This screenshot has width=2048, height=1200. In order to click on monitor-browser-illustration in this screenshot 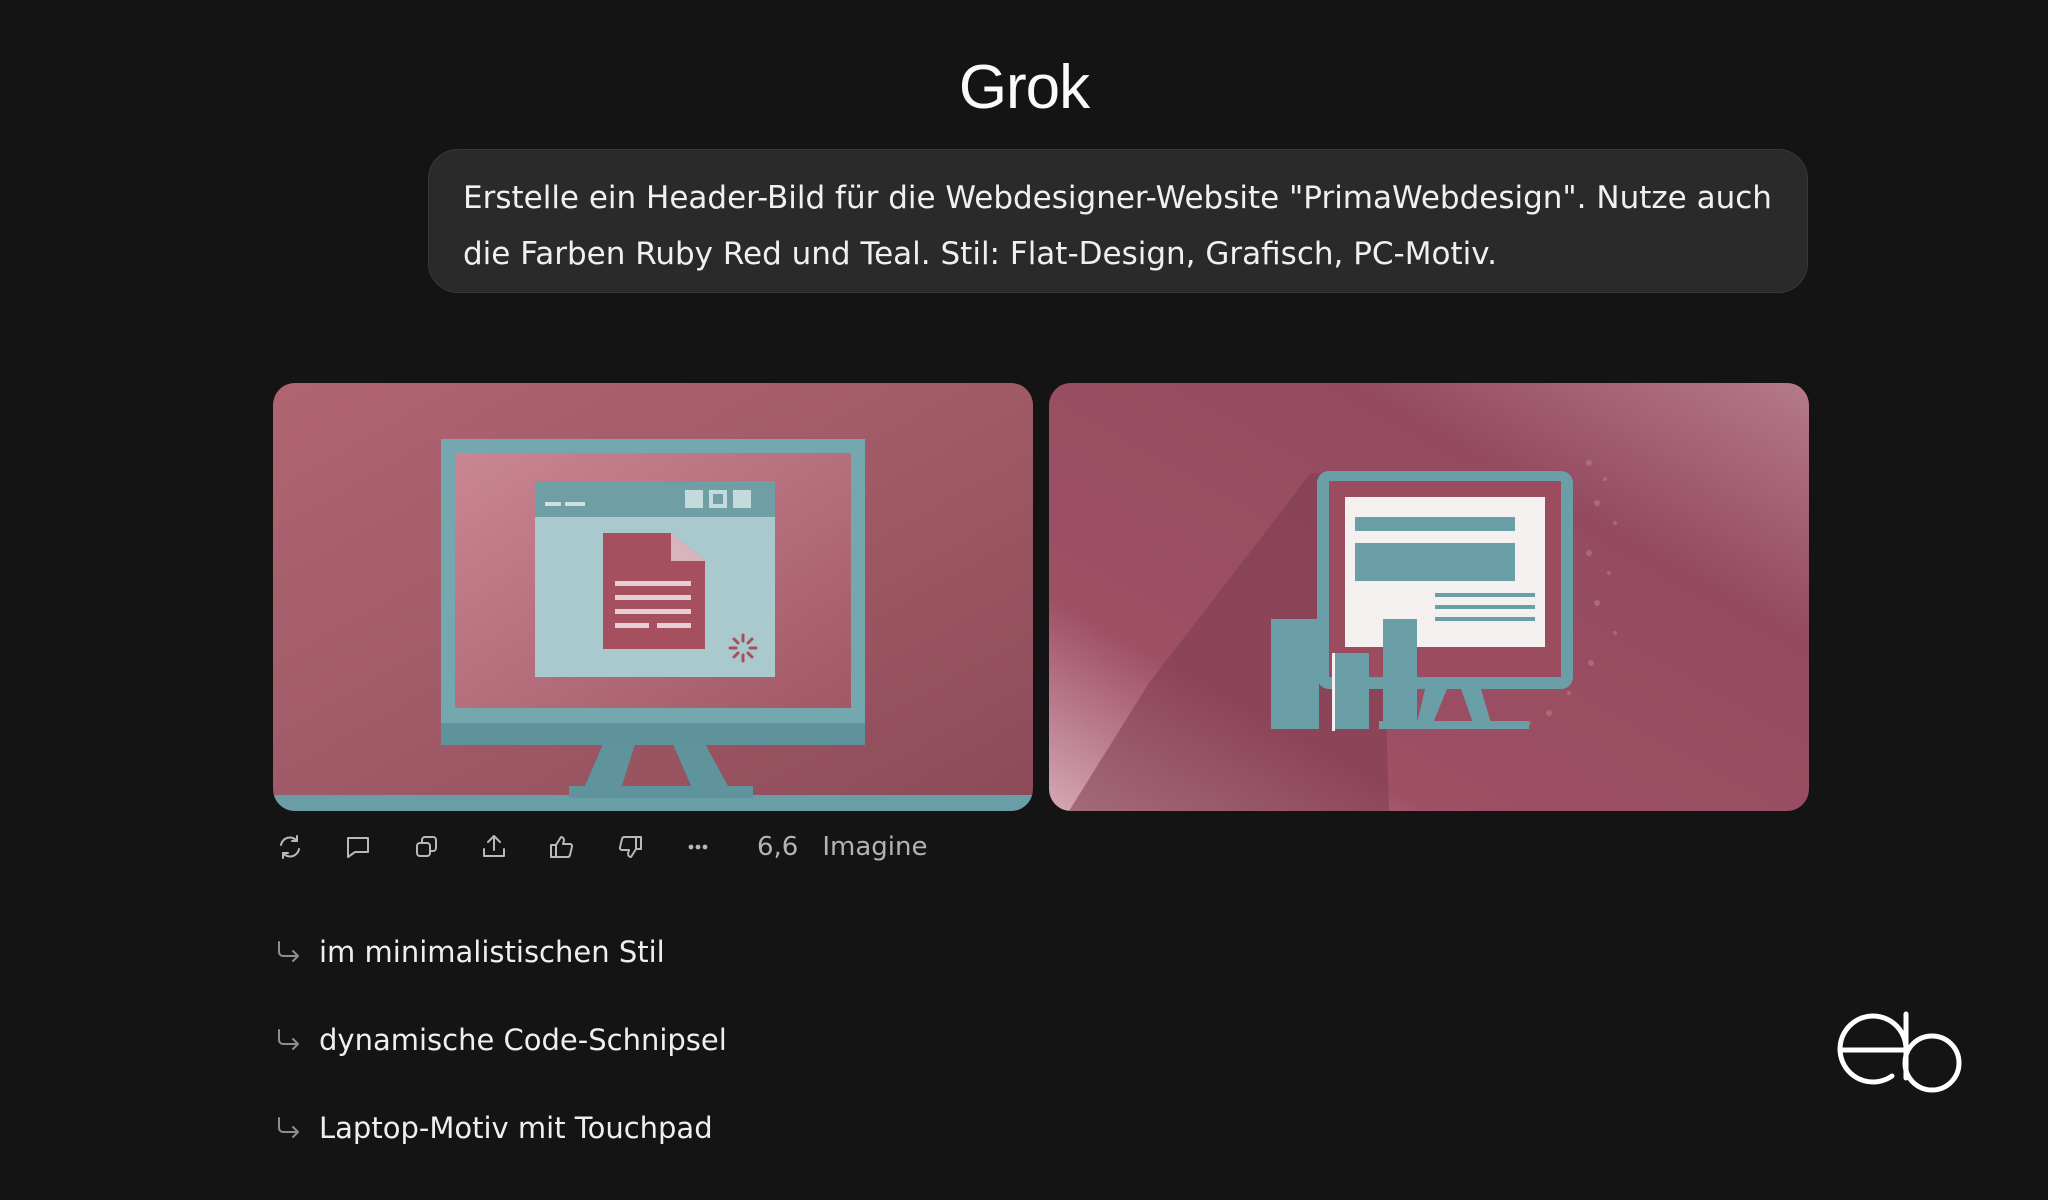, I will do `click(653, 597)`.